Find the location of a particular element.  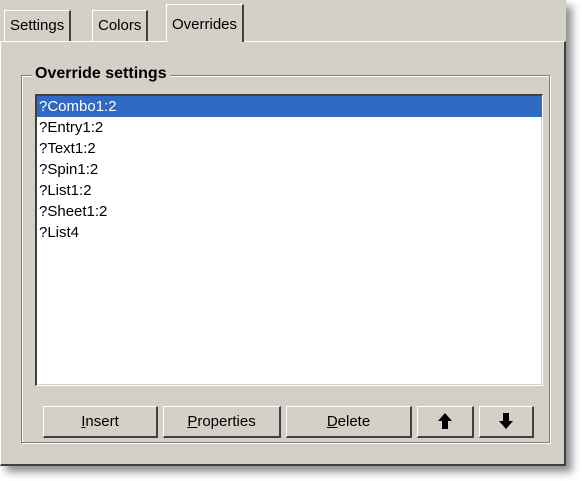

delete-button: Delete is located at coordinates (349, 422).